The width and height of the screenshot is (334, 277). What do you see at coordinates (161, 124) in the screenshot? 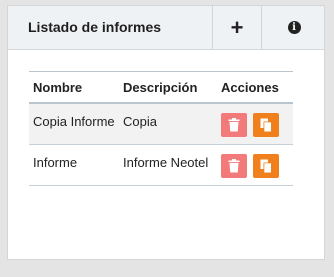
I see `table-row: Copia Informe Copia` at bounding box center [161, 124].